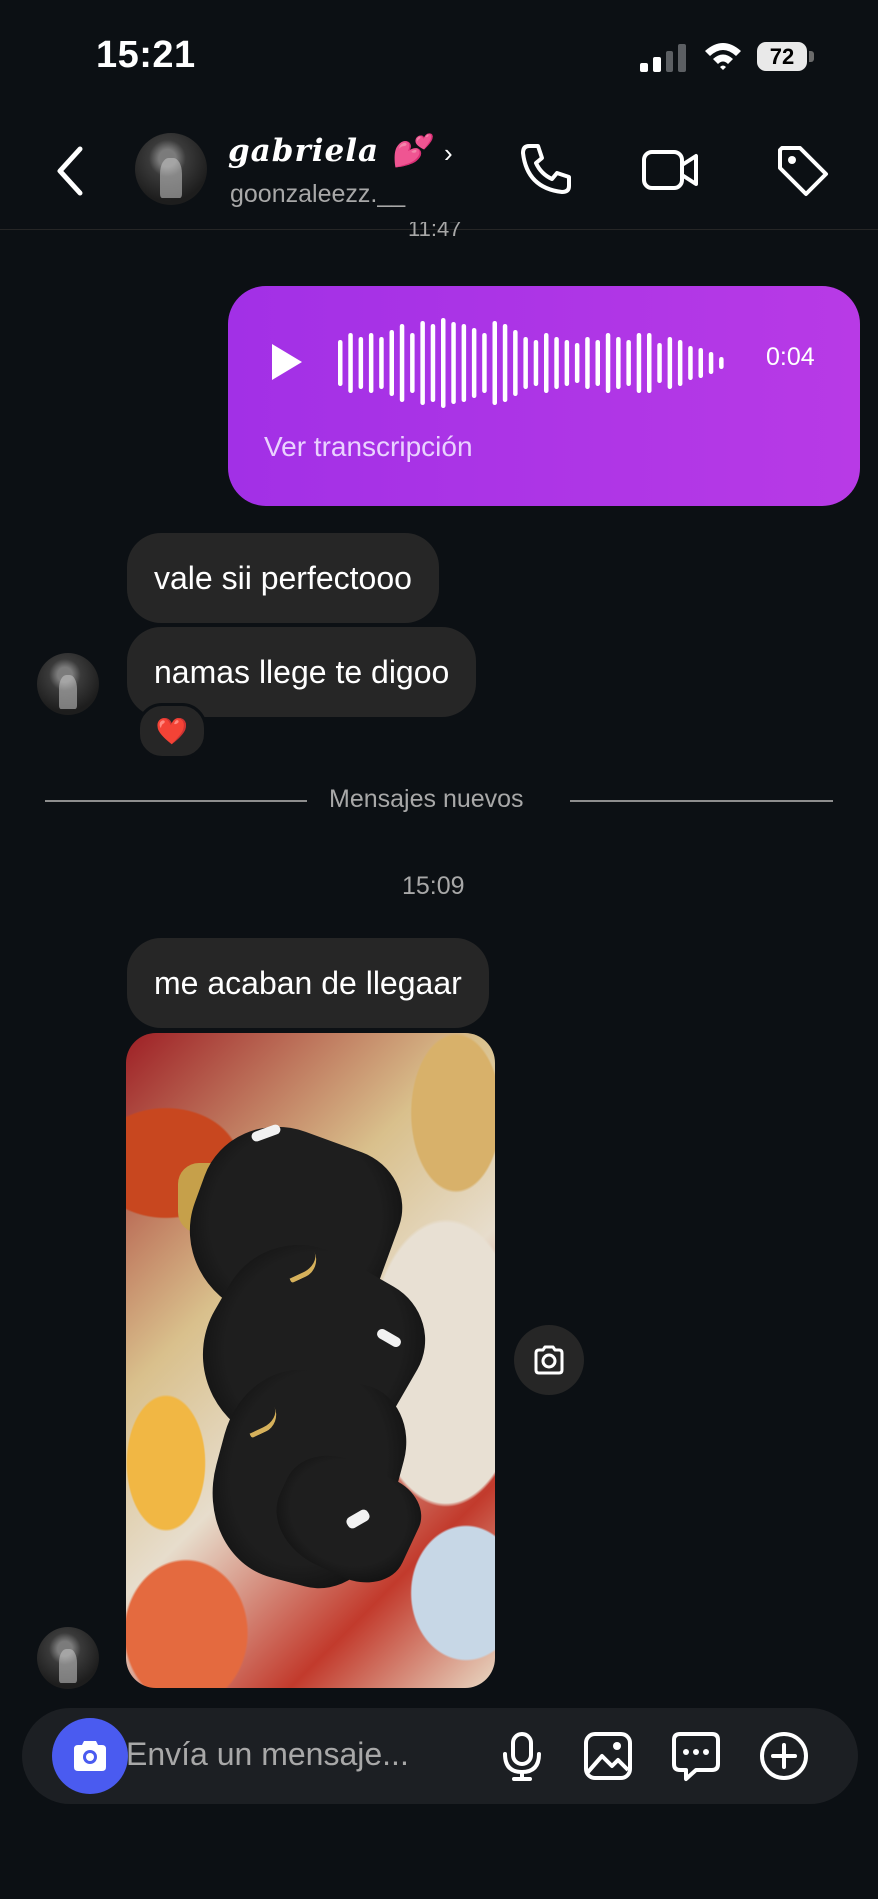 The width and height of the screenshot is (878, 1899). I want to click on new-messages-label: Mensajes nuevos, so click(426, 799).